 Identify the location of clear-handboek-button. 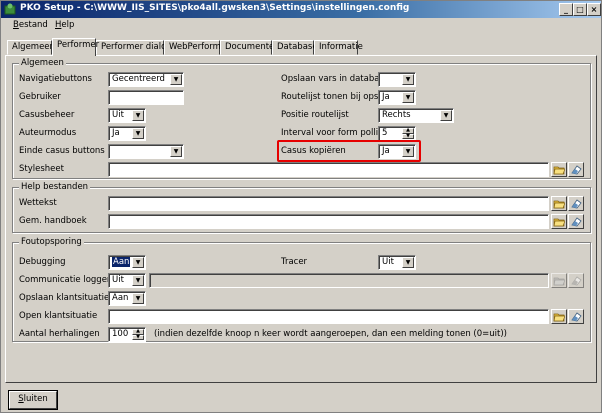
(576, 221).